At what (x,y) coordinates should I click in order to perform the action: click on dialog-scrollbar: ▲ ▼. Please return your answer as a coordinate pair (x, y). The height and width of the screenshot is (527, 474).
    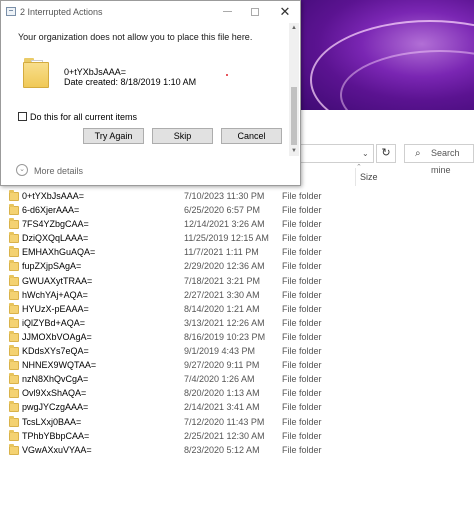
    Looking at the image, I should click on (294, 89).